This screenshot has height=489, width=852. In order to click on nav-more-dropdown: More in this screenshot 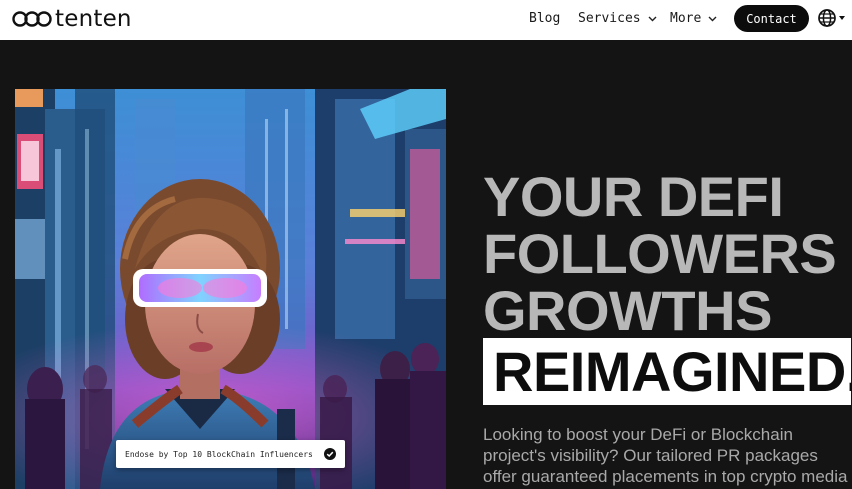, I will do `click(693, 19)`.